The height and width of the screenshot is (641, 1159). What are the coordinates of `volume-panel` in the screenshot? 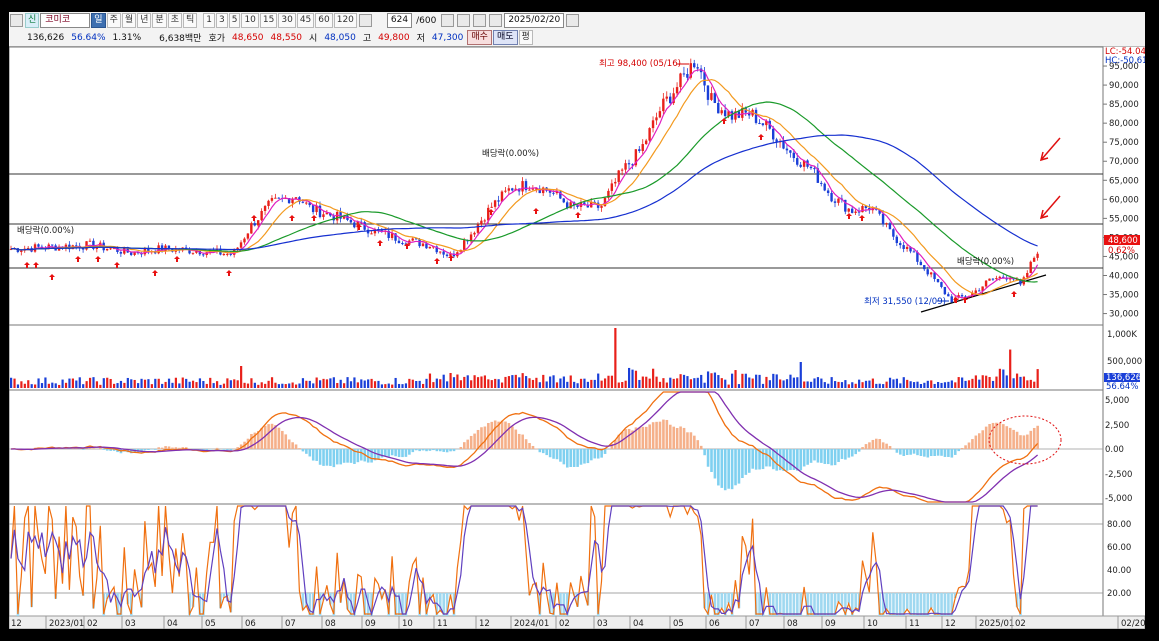 It's located at (556, 357).